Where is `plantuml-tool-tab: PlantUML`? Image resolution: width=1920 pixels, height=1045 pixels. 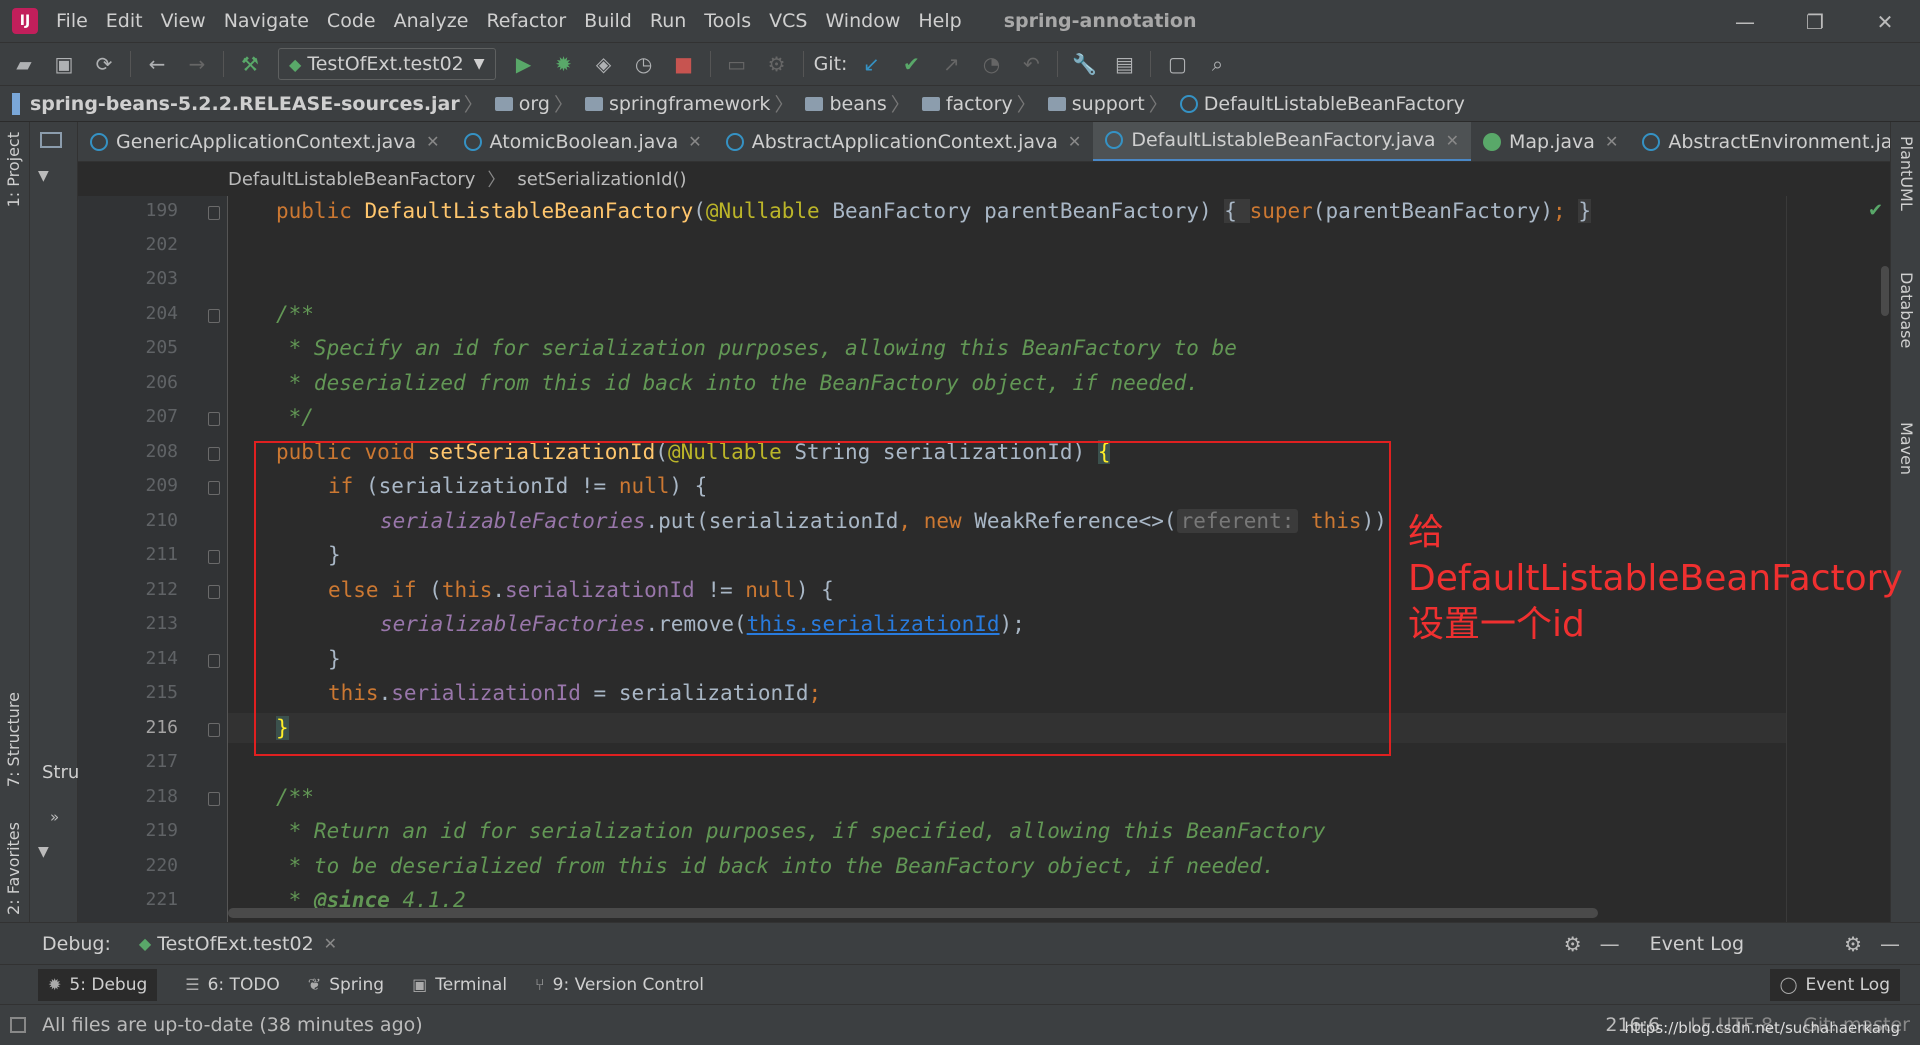
plantuml-tool-tab: PlantUML is located at coordinates (1906, 173).